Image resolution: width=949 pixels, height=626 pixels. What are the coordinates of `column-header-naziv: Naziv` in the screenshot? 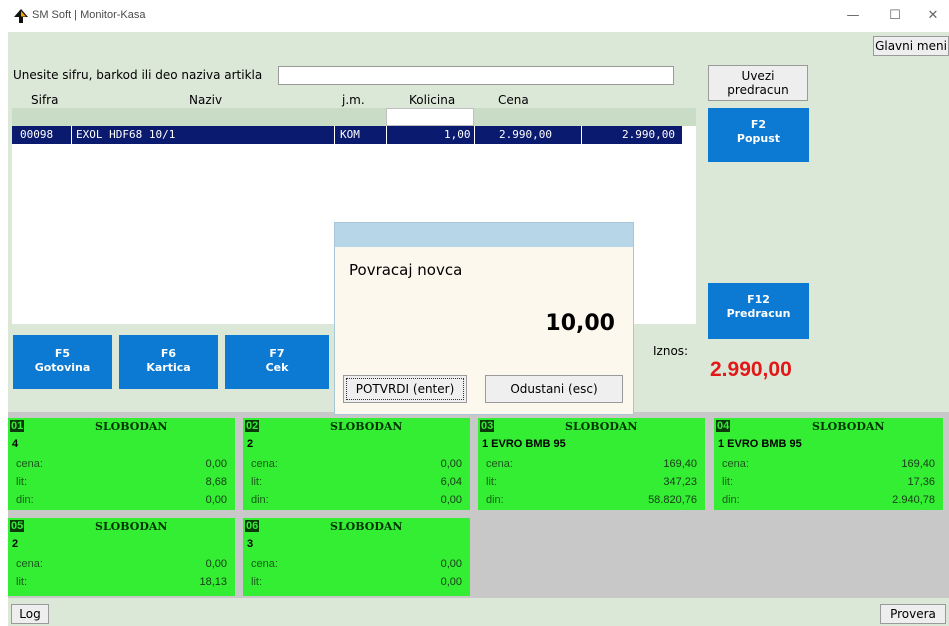 It's located at (206, 100).